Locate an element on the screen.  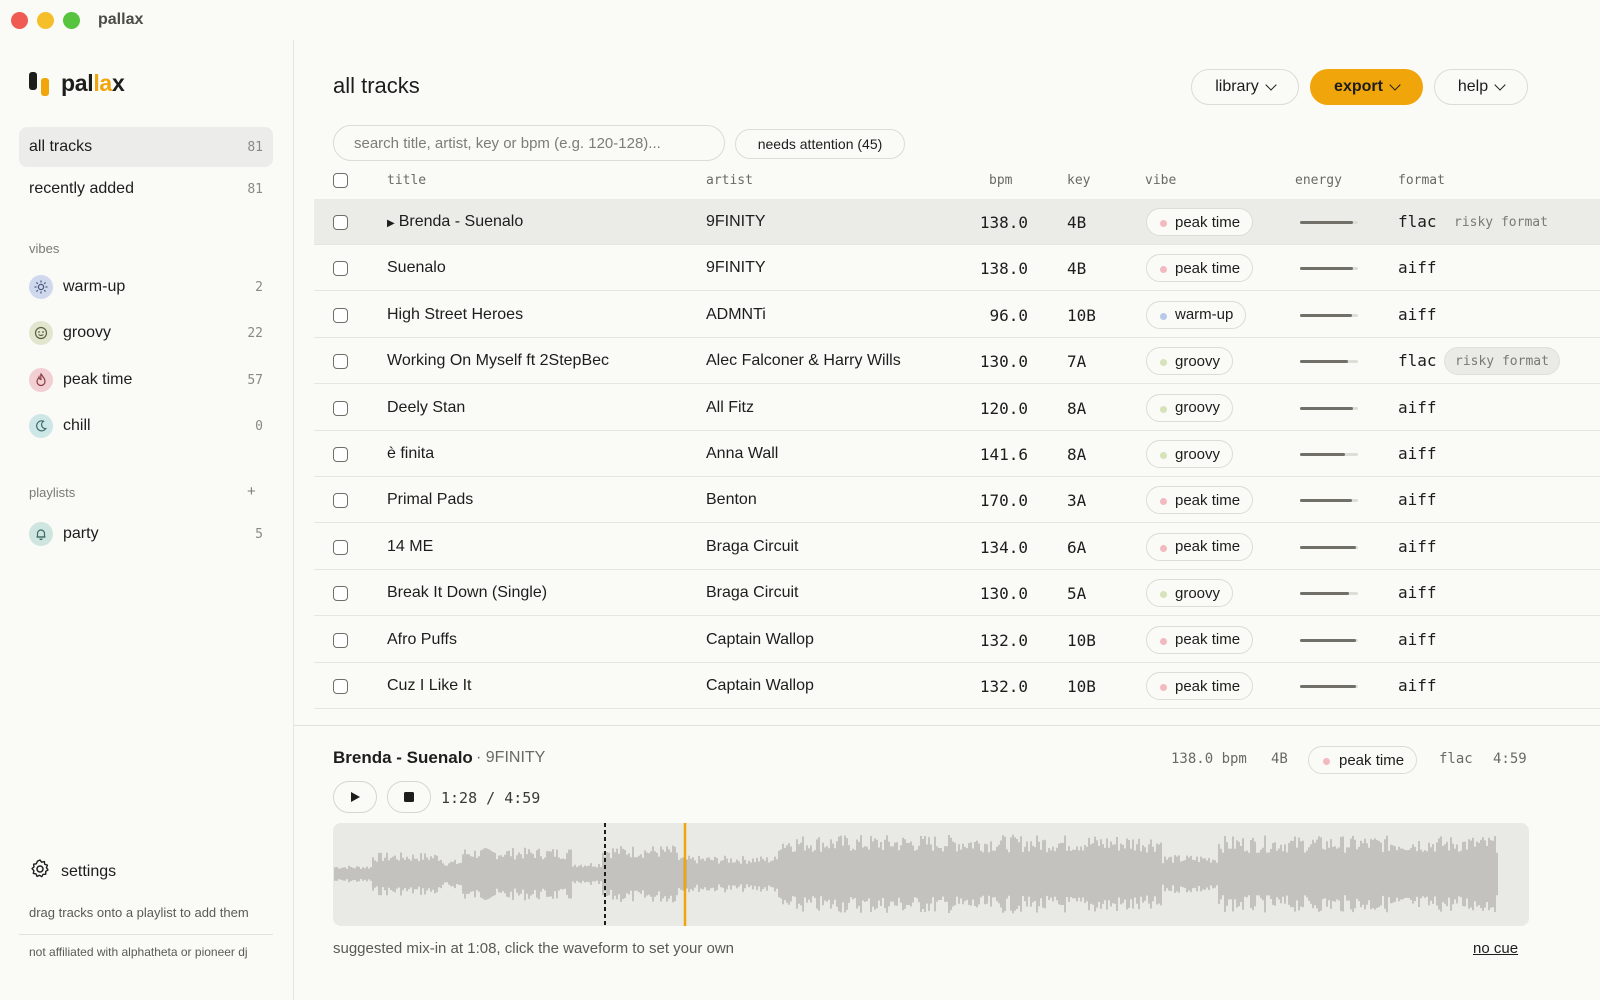
minimize-window-button is located at coordinates (45, 20).